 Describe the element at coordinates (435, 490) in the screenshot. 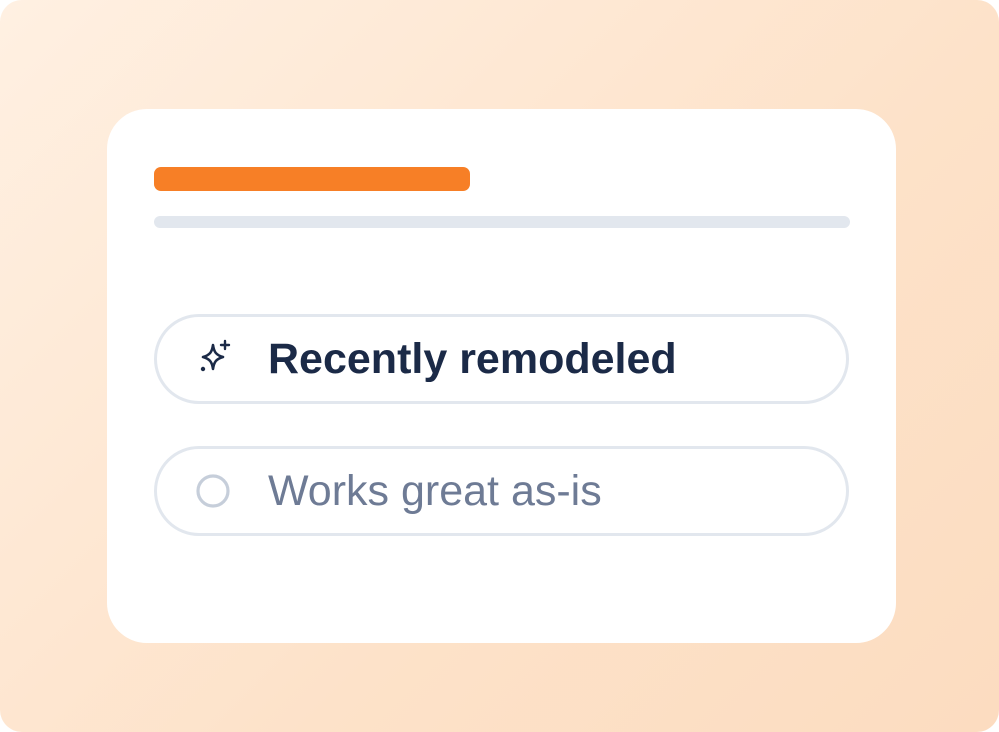

I see `option-label: Works great as-is` at that location.